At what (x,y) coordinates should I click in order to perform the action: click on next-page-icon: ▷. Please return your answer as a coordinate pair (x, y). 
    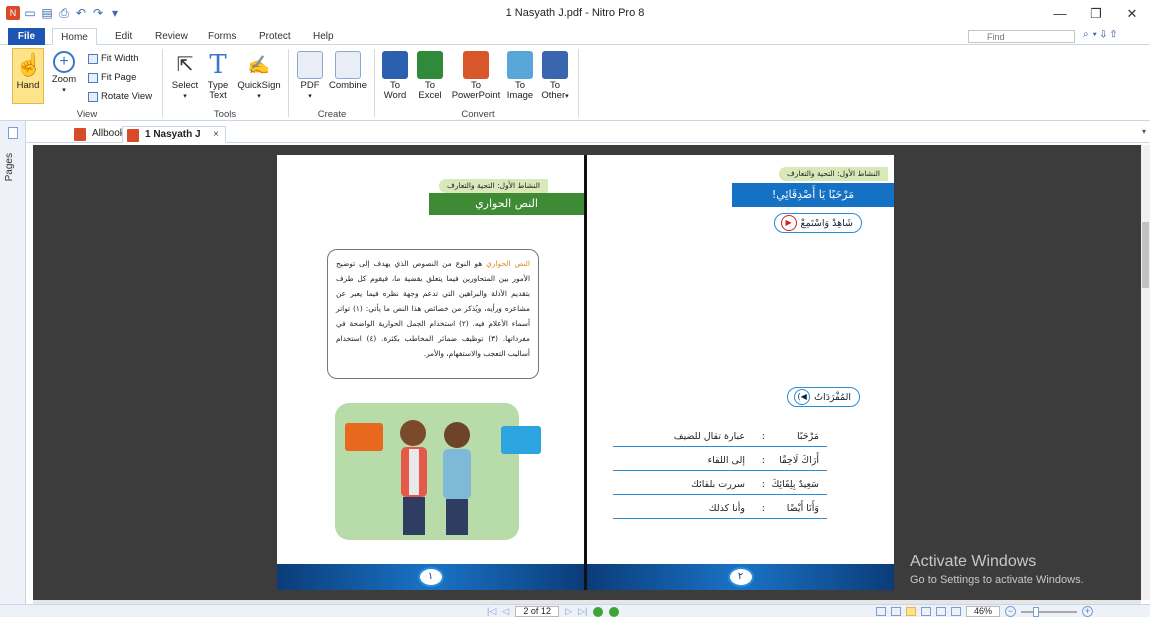
    Looking at the image, I should click on (568, 611).